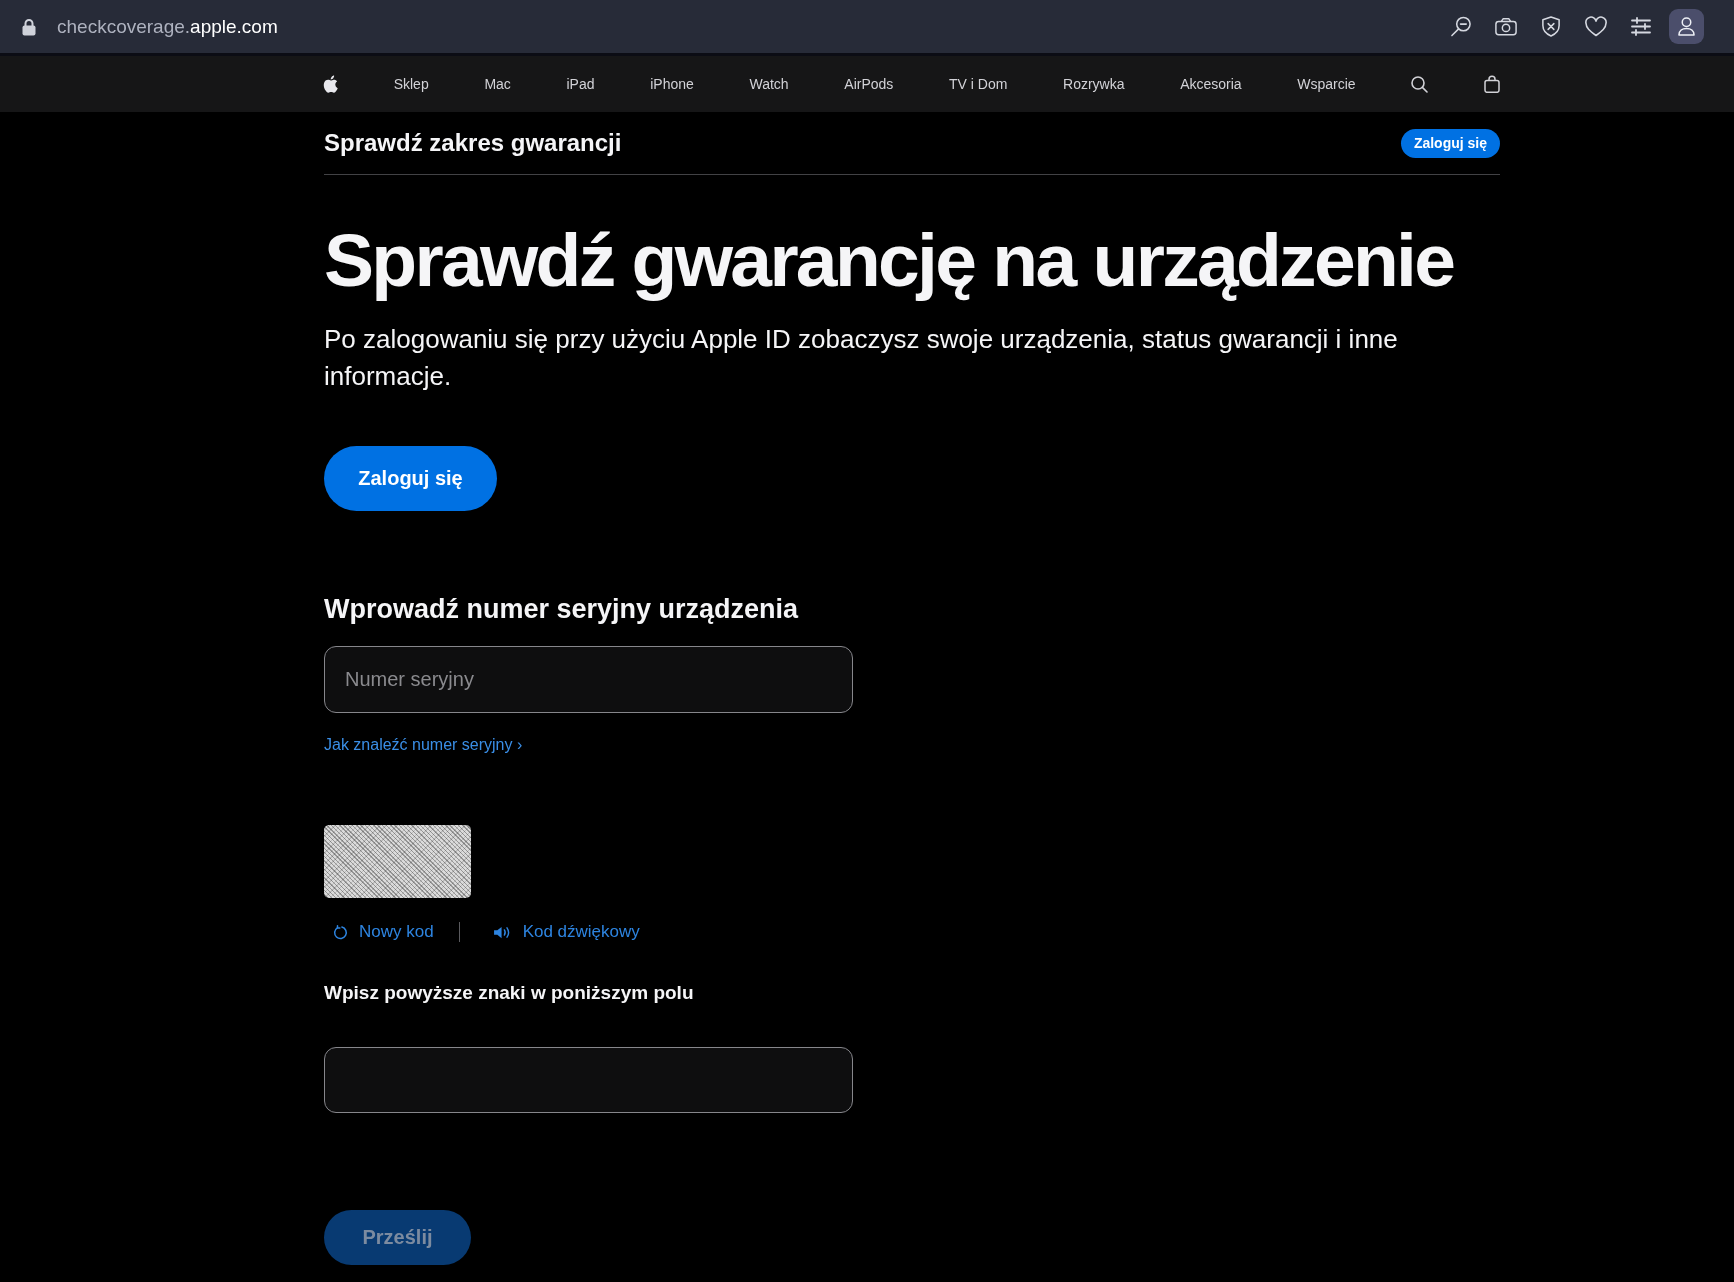  What do you see at coordinates (978, 84) in the screenshot?
I see `nav-link: TV i Dom` at bounding box center [978, 84].